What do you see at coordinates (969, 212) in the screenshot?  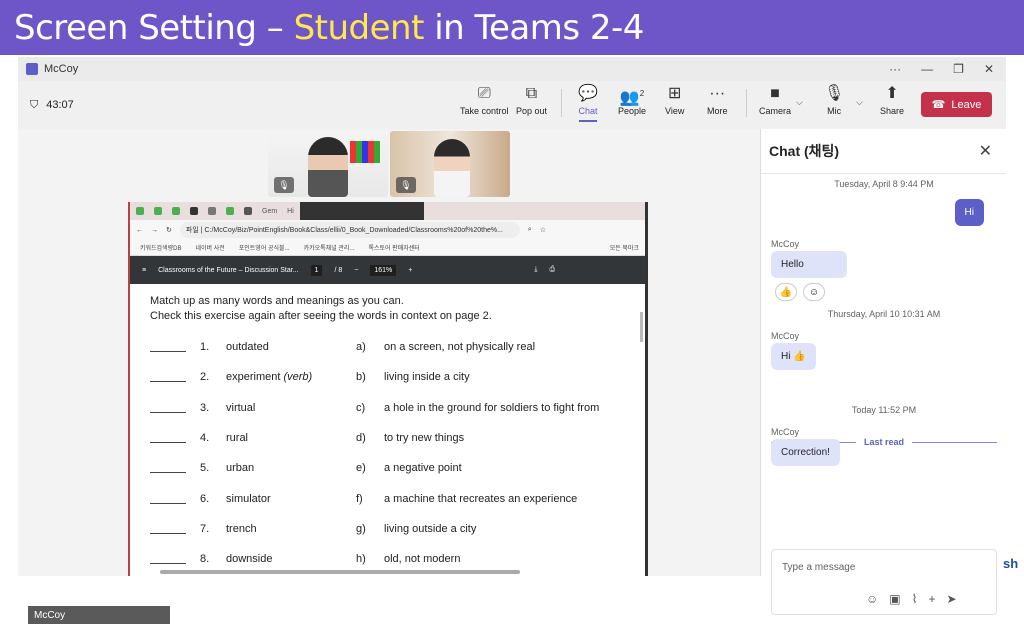 I see `my-message: Hi` at bounding box center [969, 212].